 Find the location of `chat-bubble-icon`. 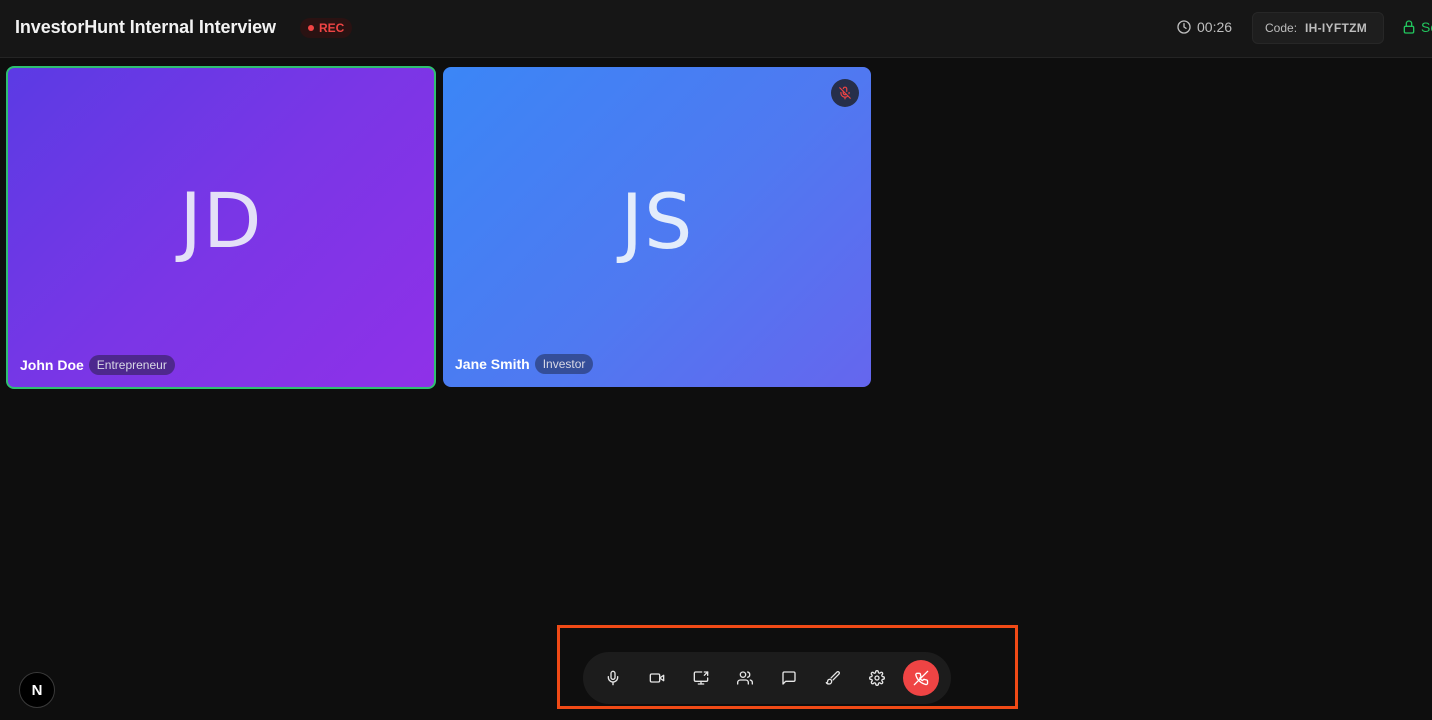

chat-bubble-icon is located at coordinates (789, 678).